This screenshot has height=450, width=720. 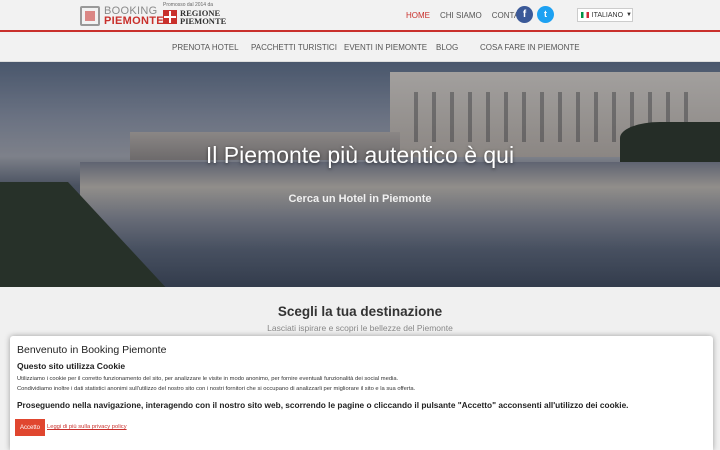 What do you see at coordinates (461, 15) in the screenshot?
I see `topnav-chi-siamo: CHI SIAMO` at bounding box center [461, 15].